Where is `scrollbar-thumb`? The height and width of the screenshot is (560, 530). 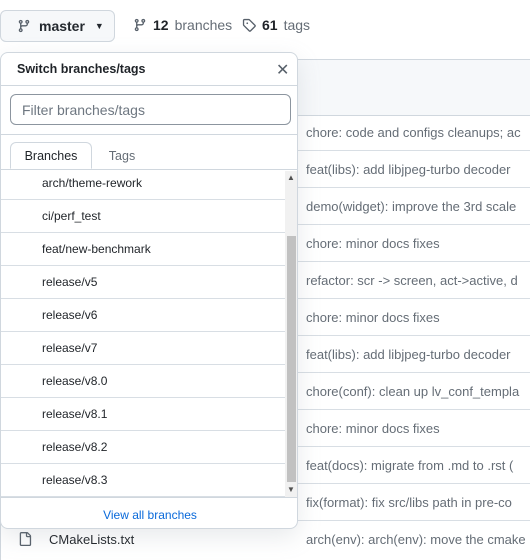
scrollbar-thumb is located at coordinates (291, 359).